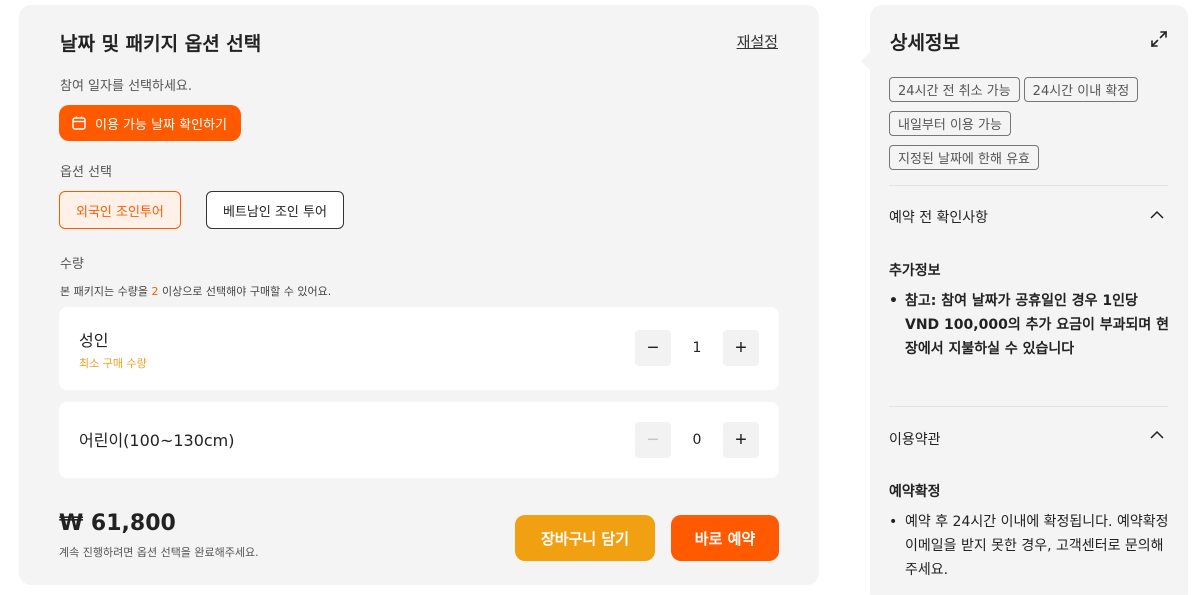 Image resolution: width=1204 pixels, height=595 pixels. What do you see at coordinates (275, 210) in the screenshot?
I see `option-vietnamese-tour: 베트남인 조인 투어` at bounding box center [275, 210].